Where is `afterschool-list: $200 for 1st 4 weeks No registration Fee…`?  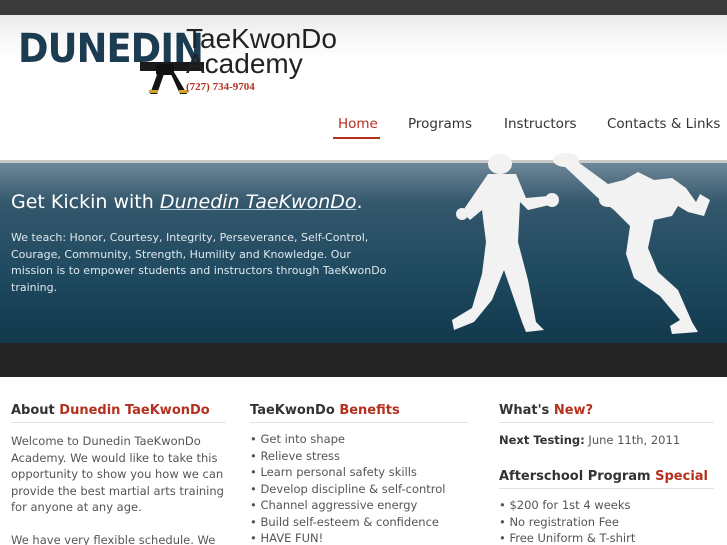
afterschool-list: $200 for 1st 4 weeks No registration Fee… is located at coordinates (606, 521).